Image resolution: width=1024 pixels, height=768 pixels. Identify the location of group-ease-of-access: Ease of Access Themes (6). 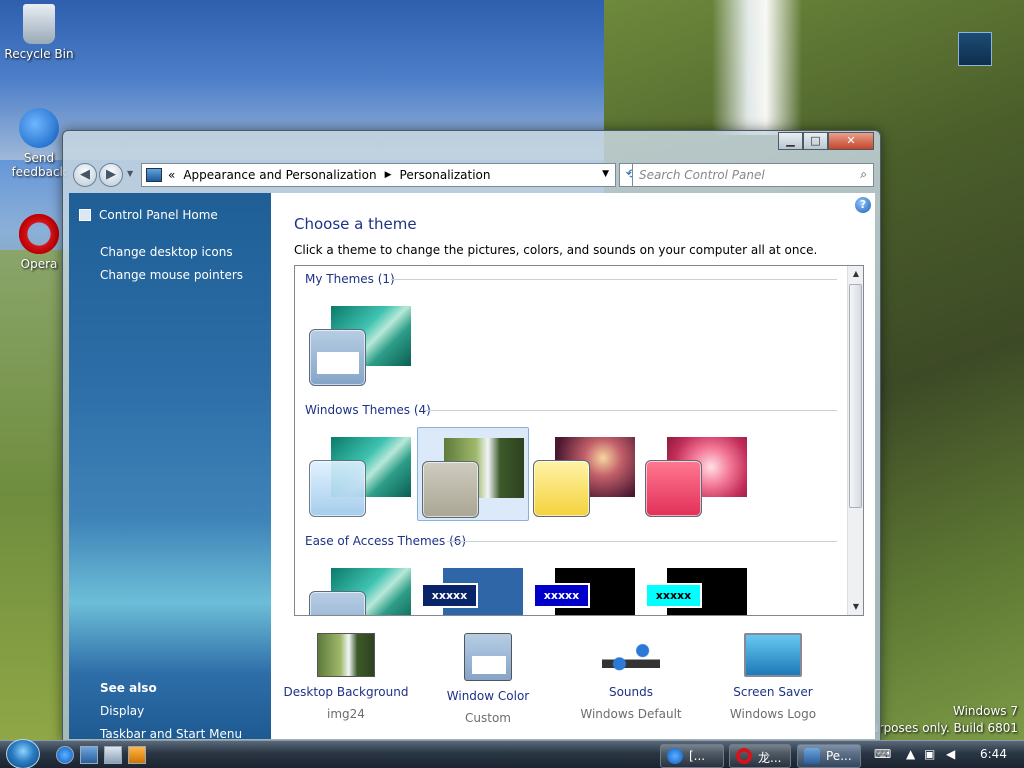
(386, 541).